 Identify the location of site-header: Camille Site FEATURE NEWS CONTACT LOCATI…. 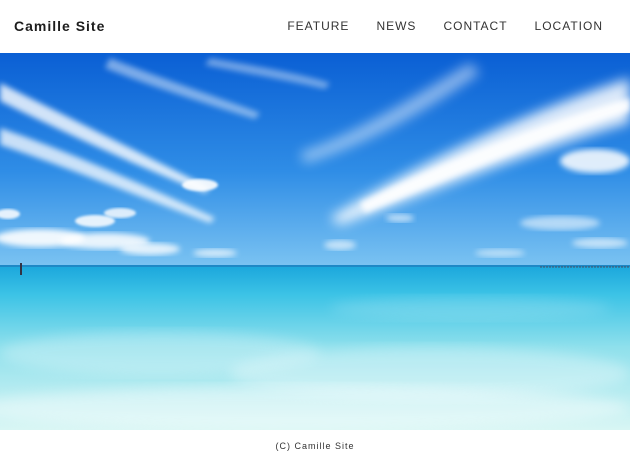
(315, 26).